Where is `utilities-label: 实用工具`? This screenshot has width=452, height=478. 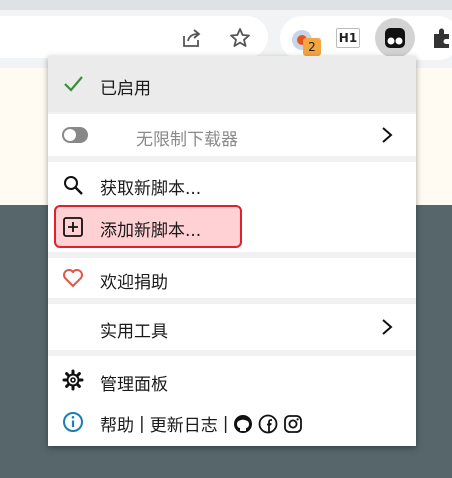
utilities-label: 实用工具 is located at coordinates (134, 332).